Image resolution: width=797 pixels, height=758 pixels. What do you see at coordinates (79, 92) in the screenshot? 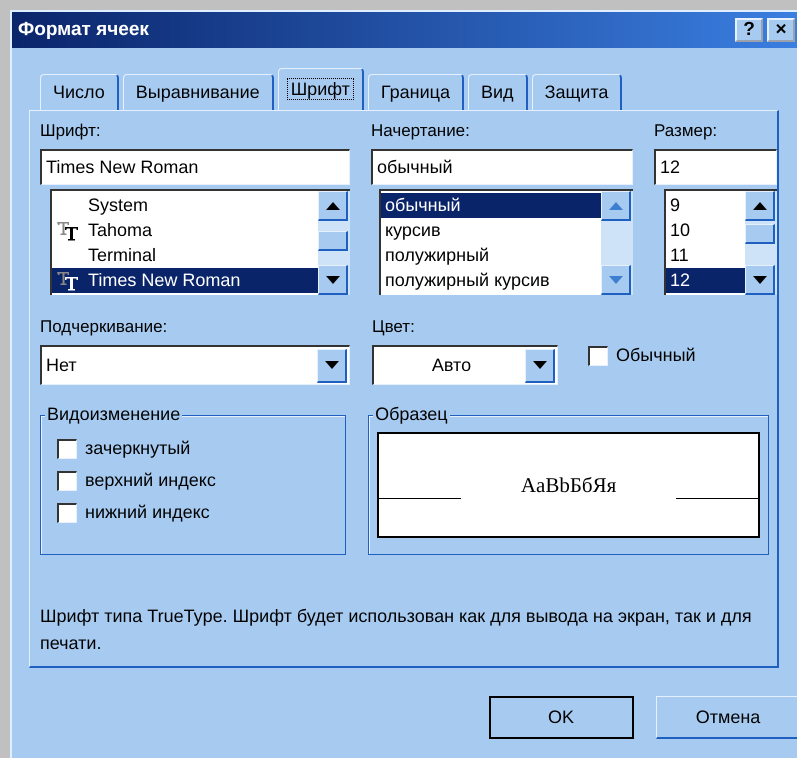
I see `tab: Число` at bounding box center [79, 92].